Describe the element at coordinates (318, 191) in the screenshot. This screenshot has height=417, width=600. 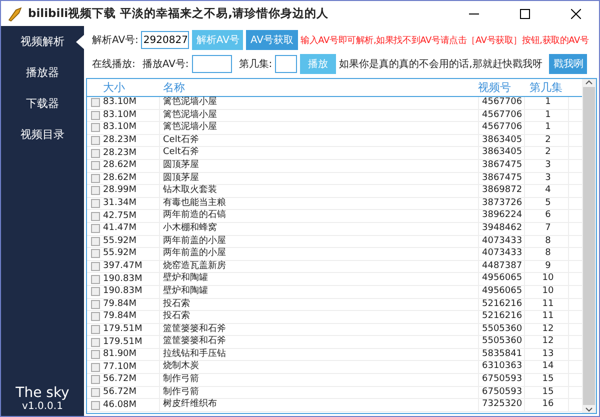
I see `table-cell: 钻木取火套装` at that location.